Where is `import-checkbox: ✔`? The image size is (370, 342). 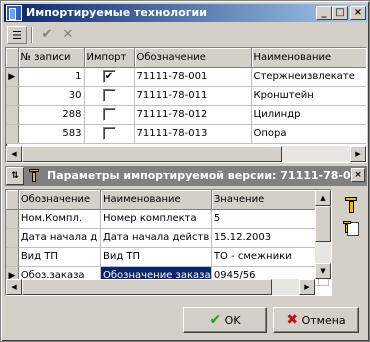 import-checkbox: ✔ is located at coordinates (109, 76).